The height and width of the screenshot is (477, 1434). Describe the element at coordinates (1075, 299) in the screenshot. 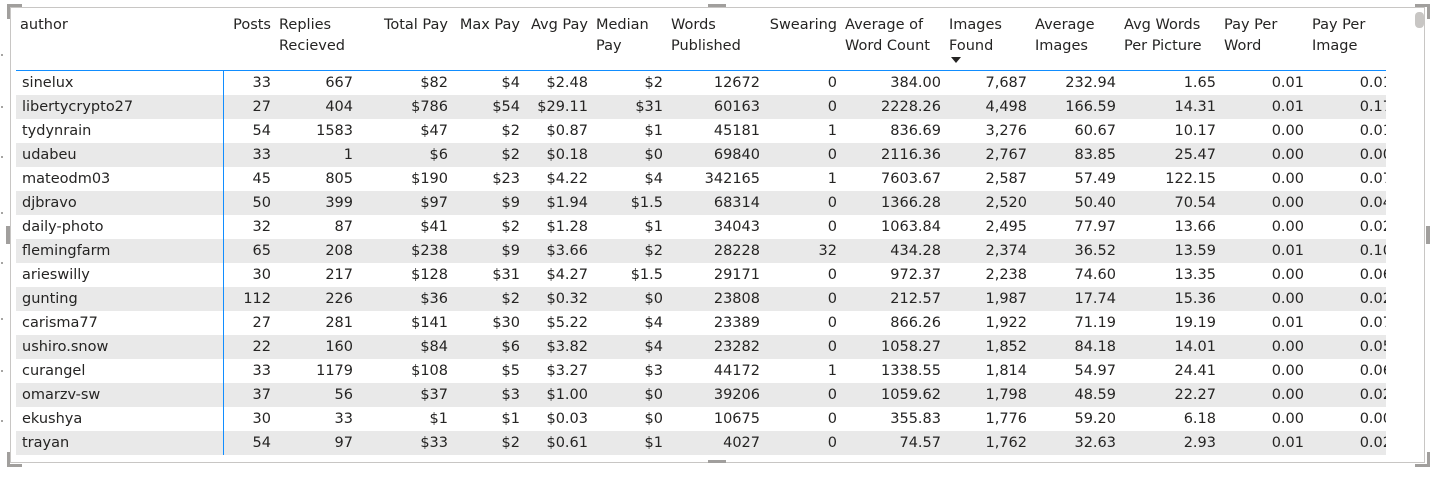

I see `table-cell-avg-images: 17.74` at that location.